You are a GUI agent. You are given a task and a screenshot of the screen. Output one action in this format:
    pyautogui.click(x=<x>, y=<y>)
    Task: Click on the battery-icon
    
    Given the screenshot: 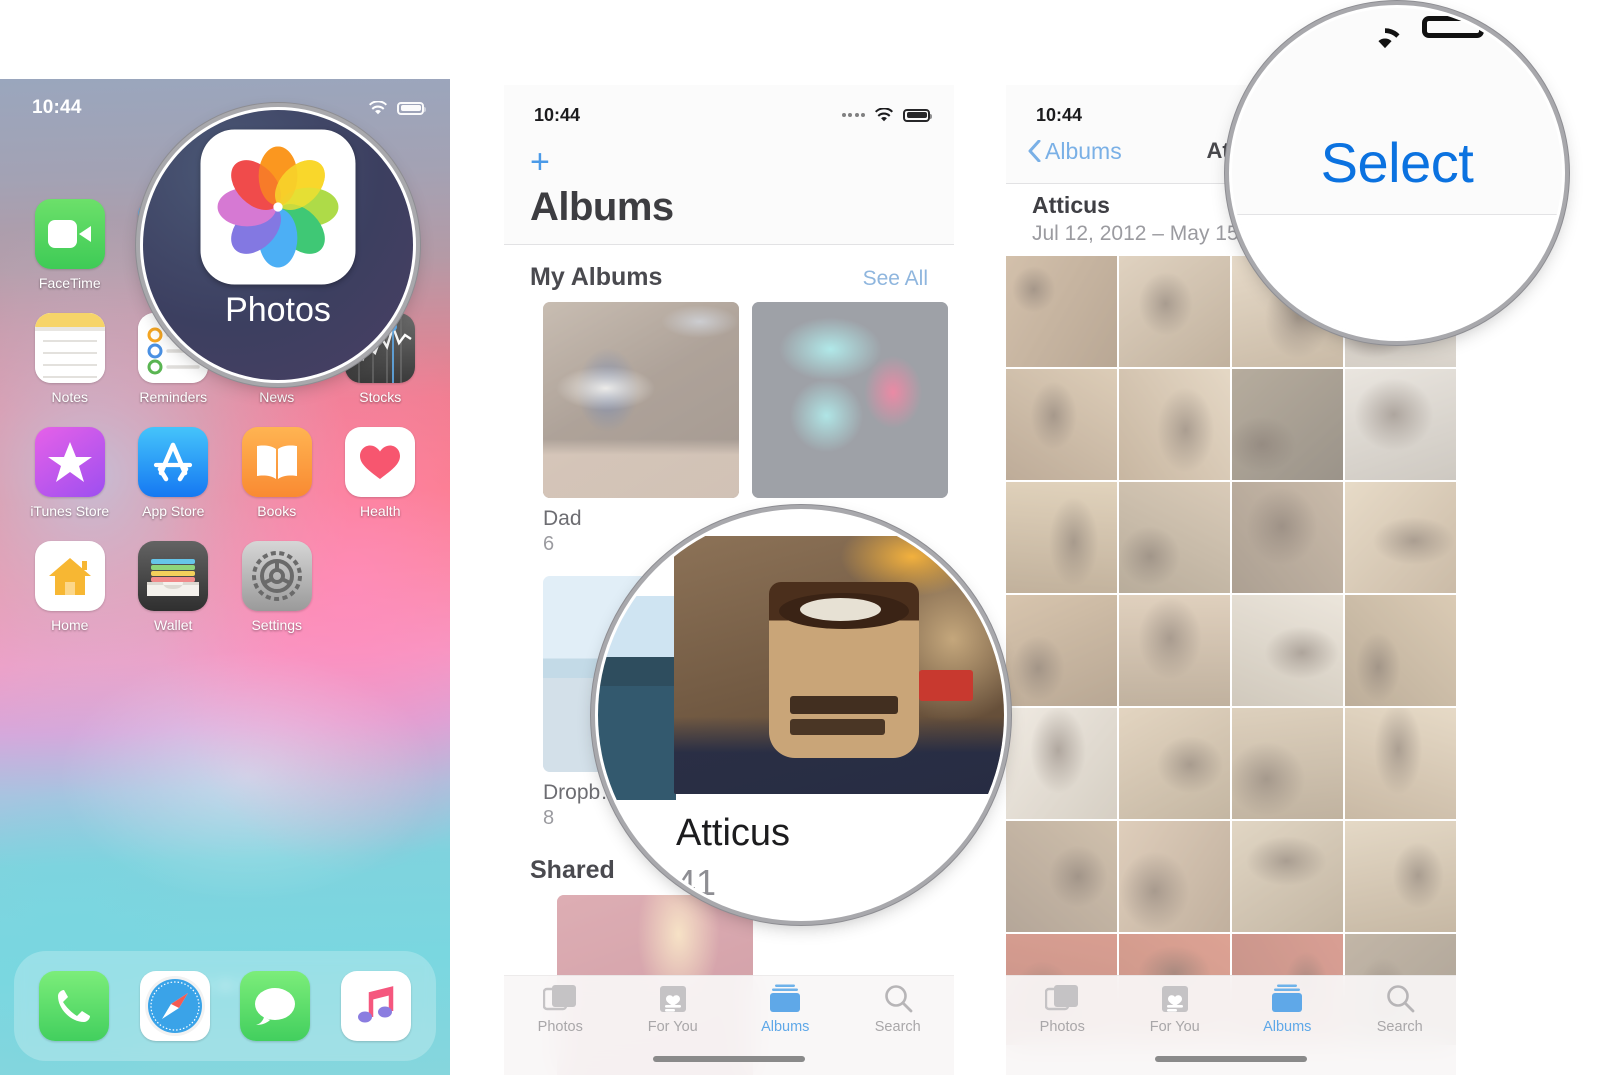 What is the action you would take?
    pyautogui.click(x=917, y=115)
    